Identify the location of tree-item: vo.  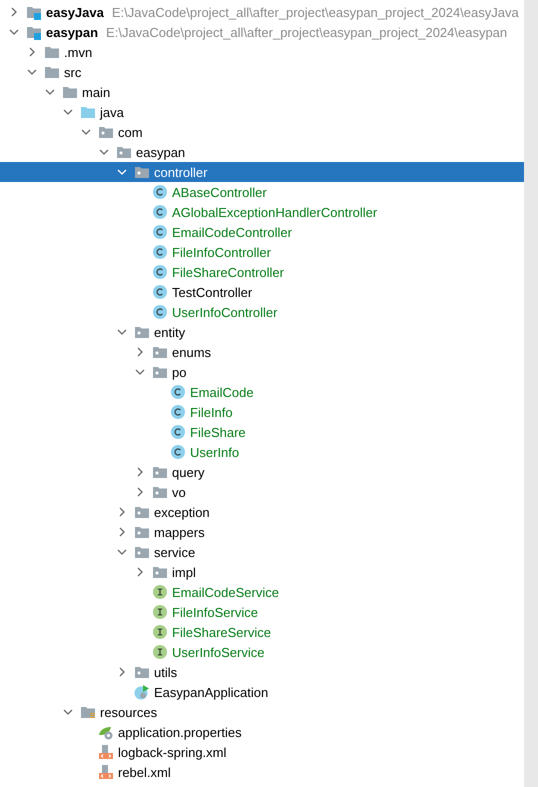
(262, 492).